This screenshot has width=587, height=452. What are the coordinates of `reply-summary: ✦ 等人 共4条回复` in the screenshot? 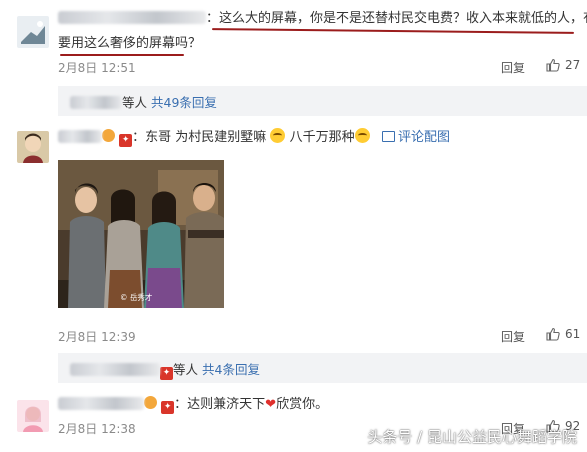 It's located at (165, 369).